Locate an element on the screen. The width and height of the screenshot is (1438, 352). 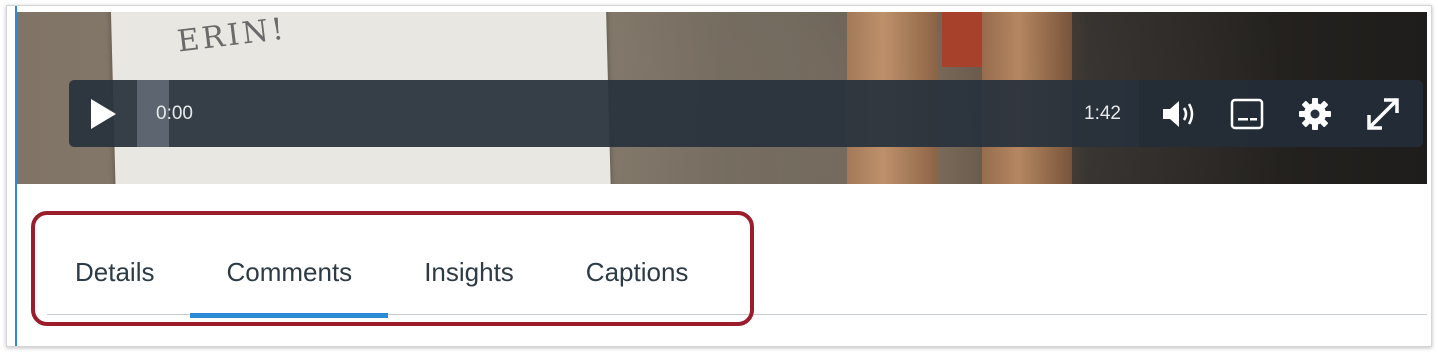
tab-label: Insights is located at coordinates (469, 271).